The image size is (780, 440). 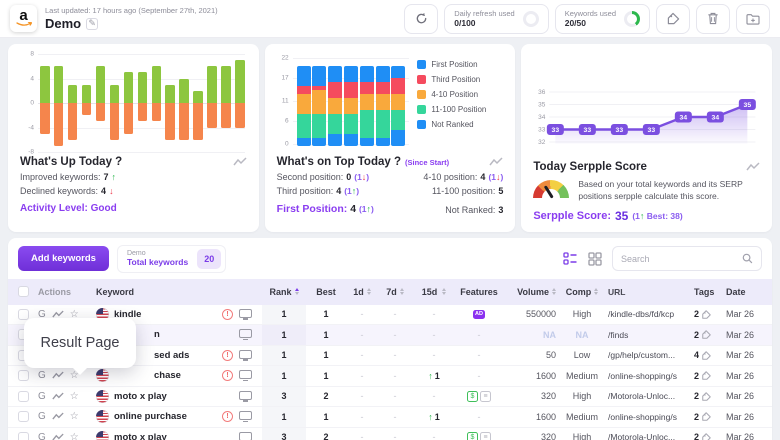 What do you see at coordinates (697, 436) in the screenshot?
I see `tags-count: 2` at bounding box center [697, 436].